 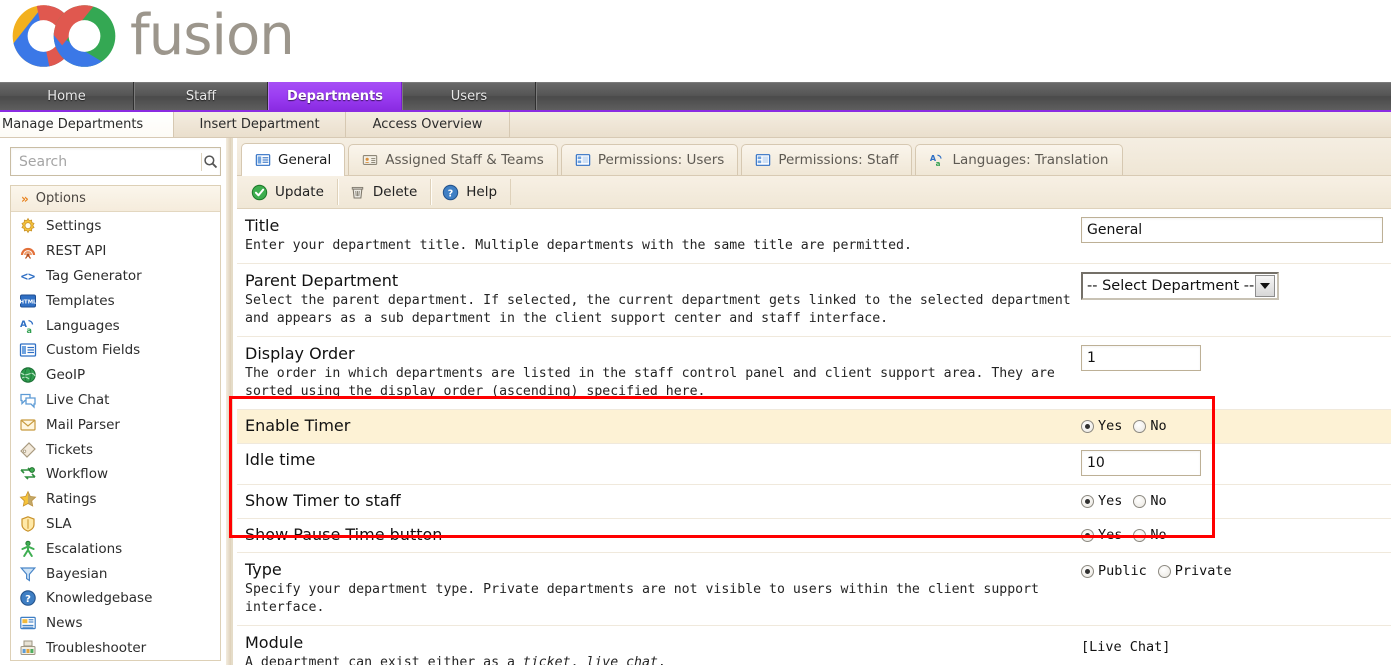 What do you see at coordinates (115, 524) in the screenshot?
I see `sidebar-item-sla: SLA` at bounding box center [115, 524].